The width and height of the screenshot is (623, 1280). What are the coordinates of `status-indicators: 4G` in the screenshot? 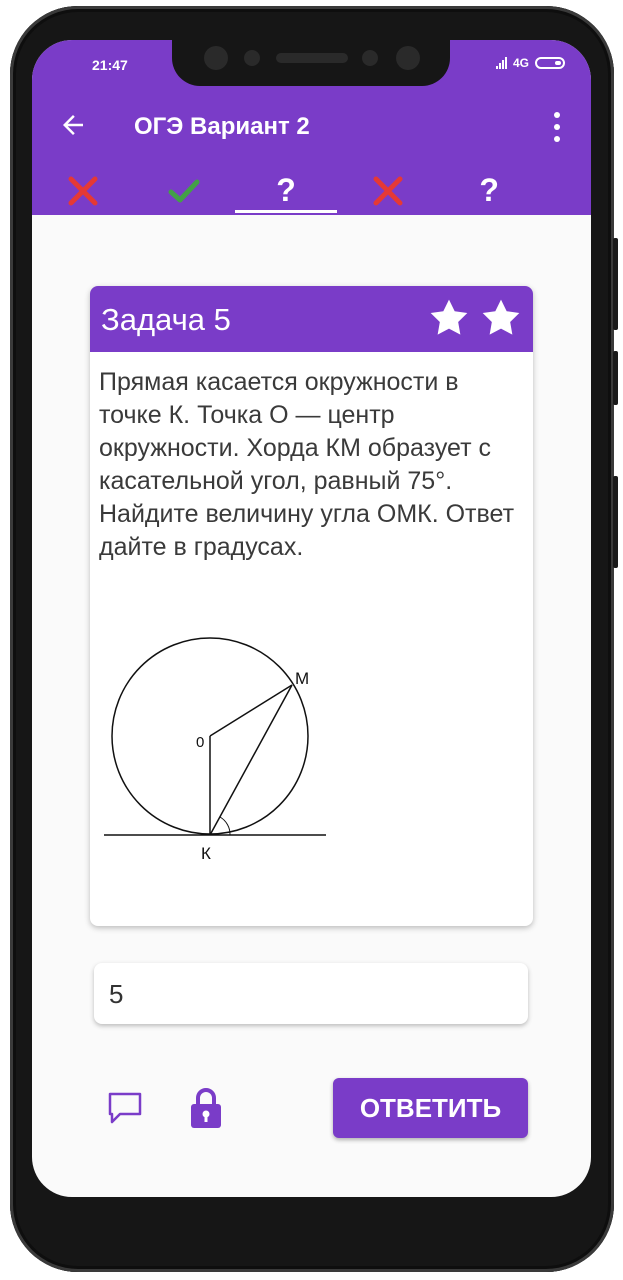 It's located at (530, 63).